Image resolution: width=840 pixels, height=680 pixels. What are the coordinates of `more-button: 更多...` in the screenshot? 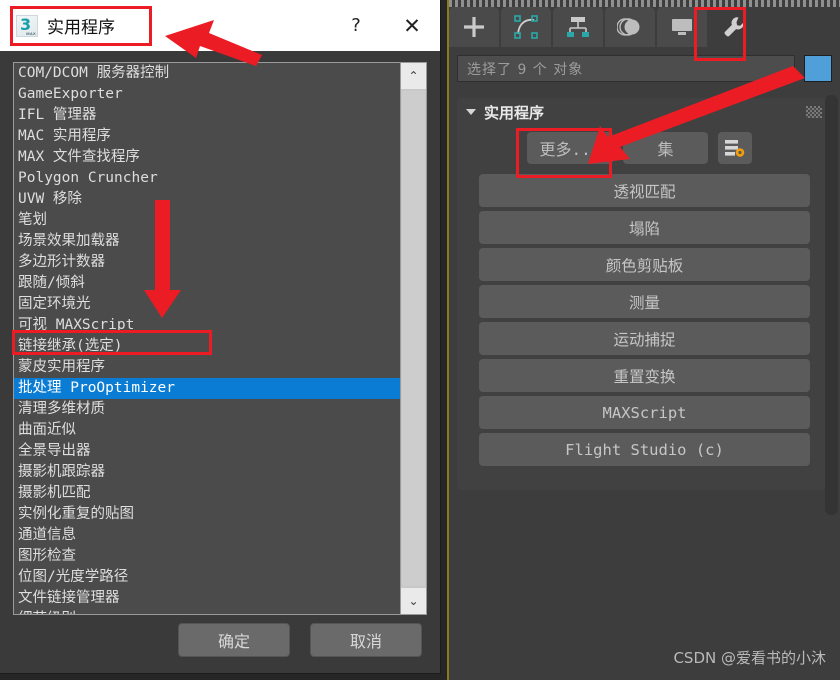 It's located at (570, 148).